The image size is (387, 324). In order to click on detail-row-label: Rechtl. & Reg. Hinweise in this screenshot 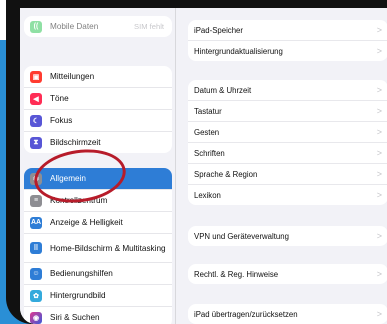, I will do `click(236, 274)`.